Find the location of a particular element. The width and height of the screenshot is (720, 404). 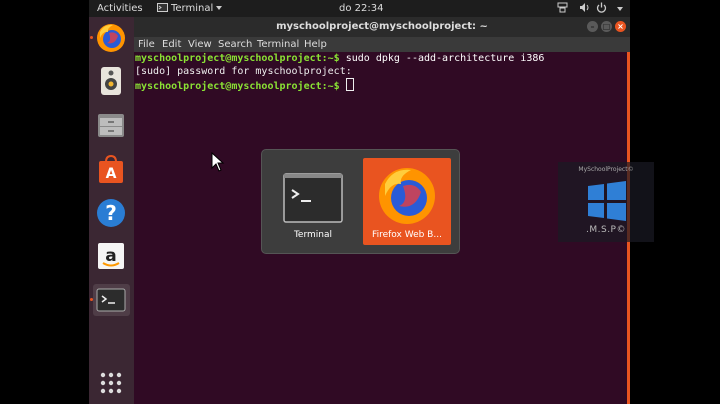

help-icon: ? is located at coordinates (111, 213).